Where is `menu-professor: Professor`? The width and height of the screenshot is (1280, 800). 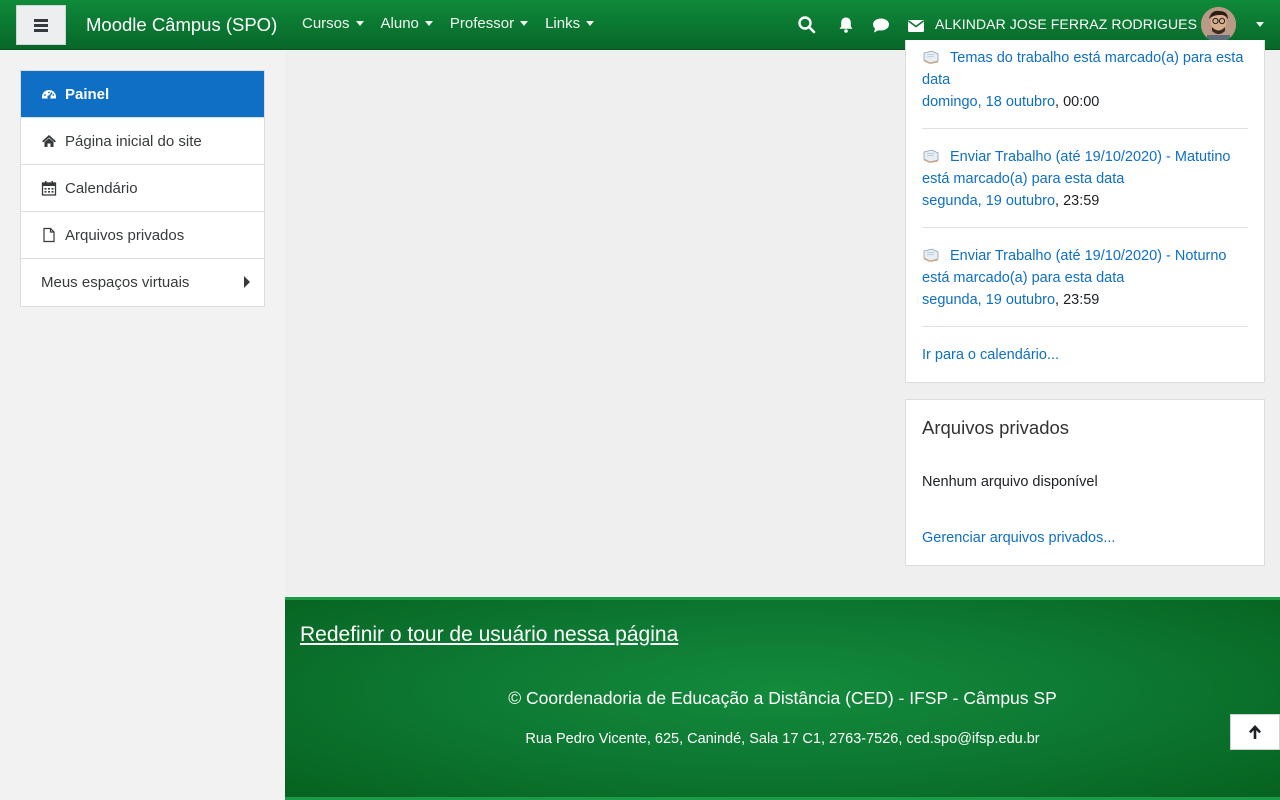 menu-professor: Professor is located at coordinates (489, 23).